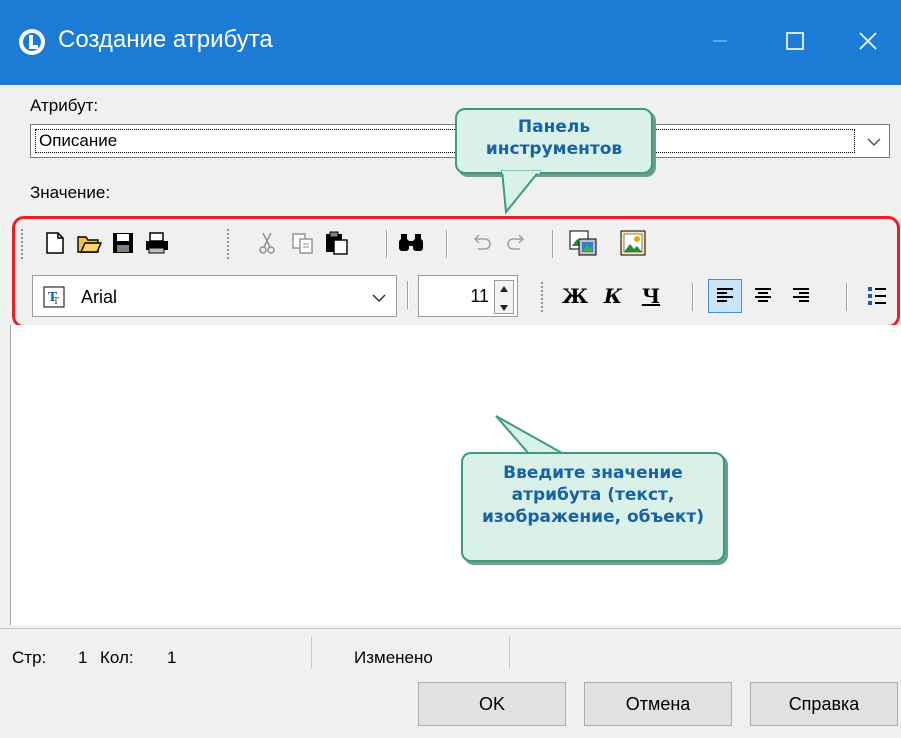 This screenshot has height=738, width=901. I want to click on help-button: Справка, so click(824, 704).